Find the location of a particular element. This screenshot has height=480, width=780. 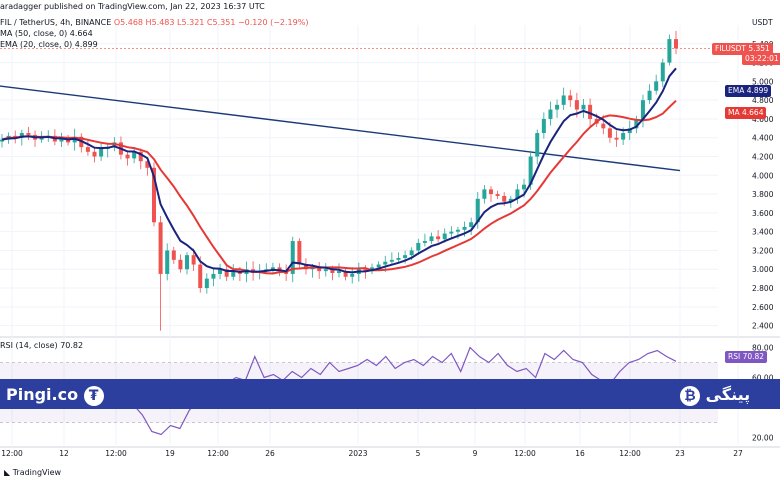

x-tick-label: 12 is located at coordinates (64, 453).